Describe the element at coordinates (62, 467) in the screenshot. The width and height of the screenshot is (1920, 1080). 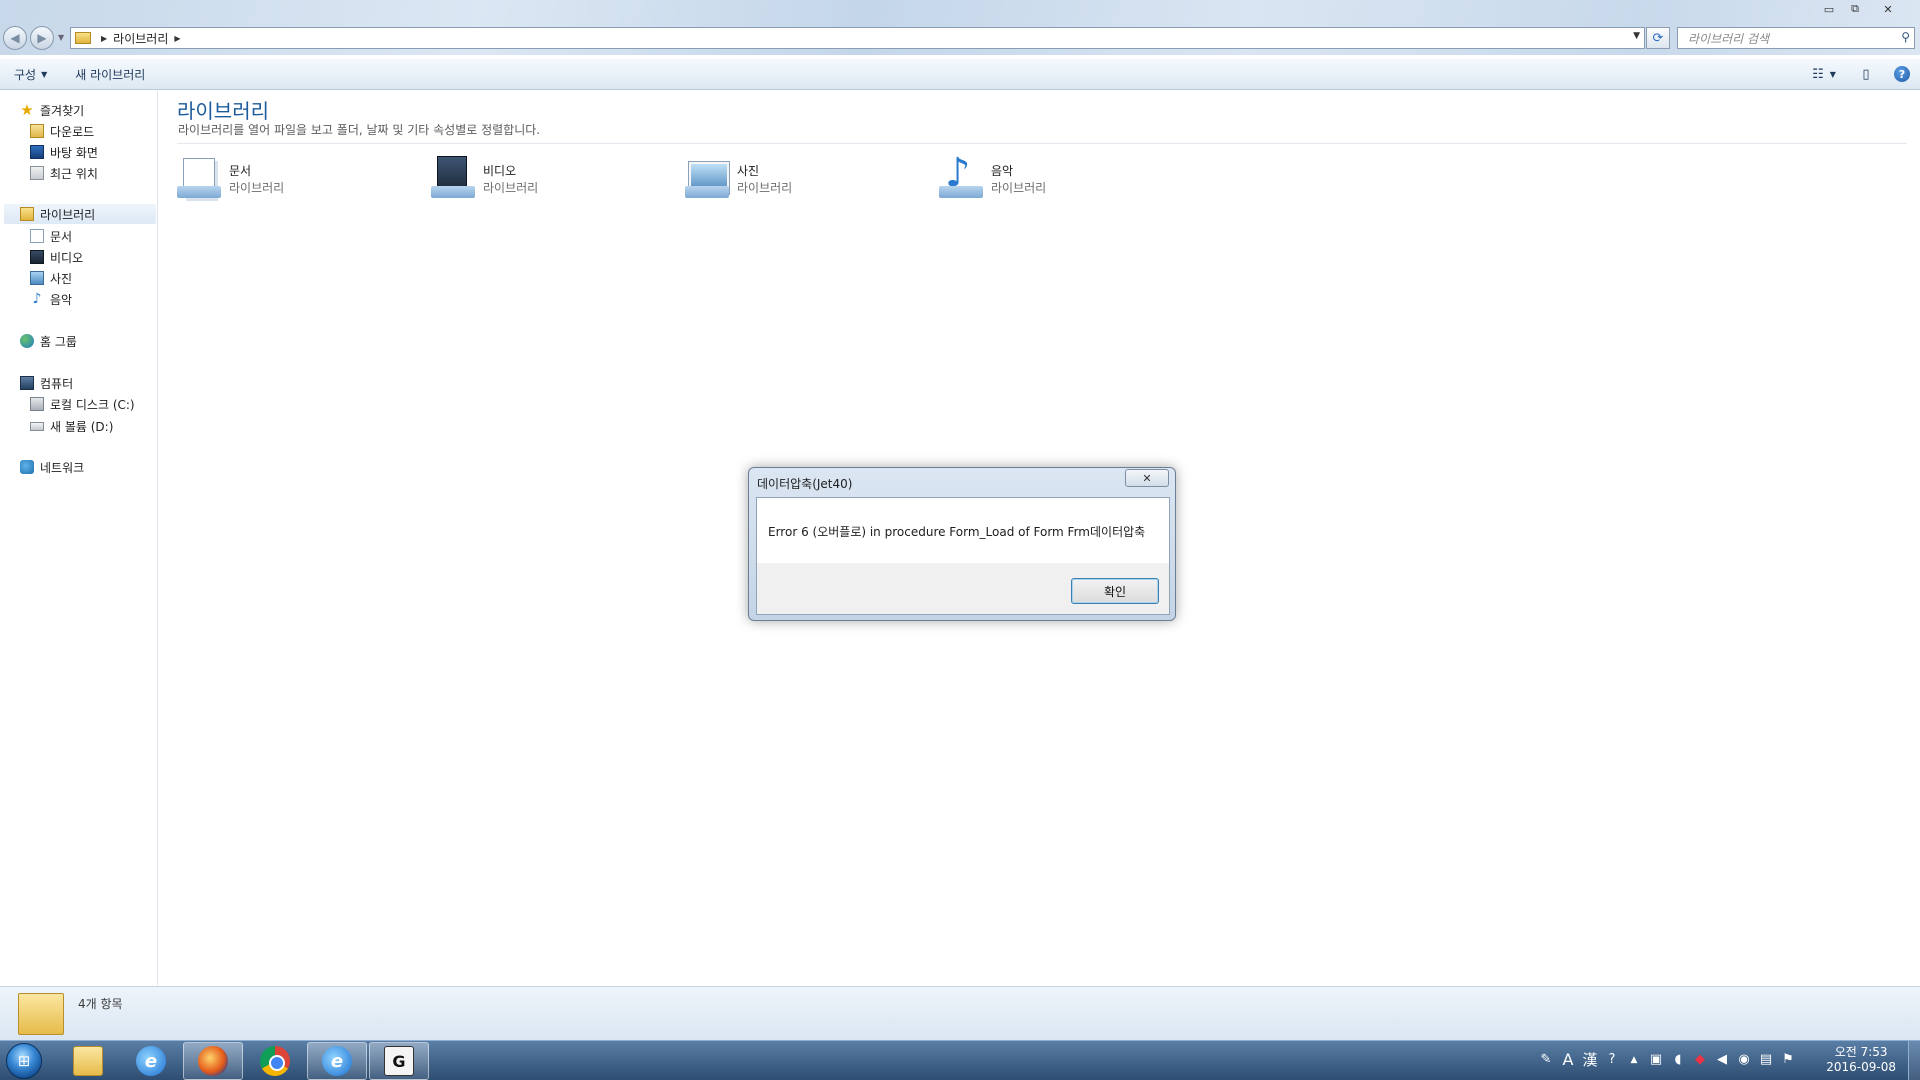
I see `nav-label: 네트워크` at that location.